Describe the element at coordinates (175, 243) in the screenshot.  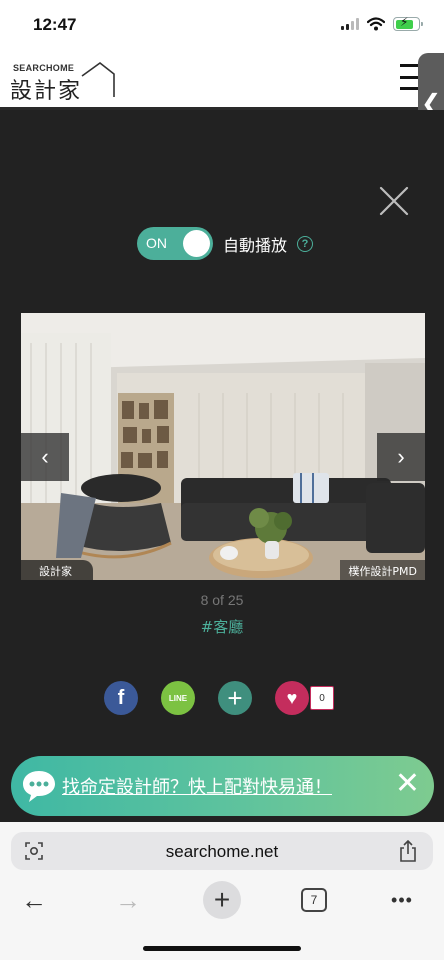
I see `autoplay-toggle: ON` at that location.